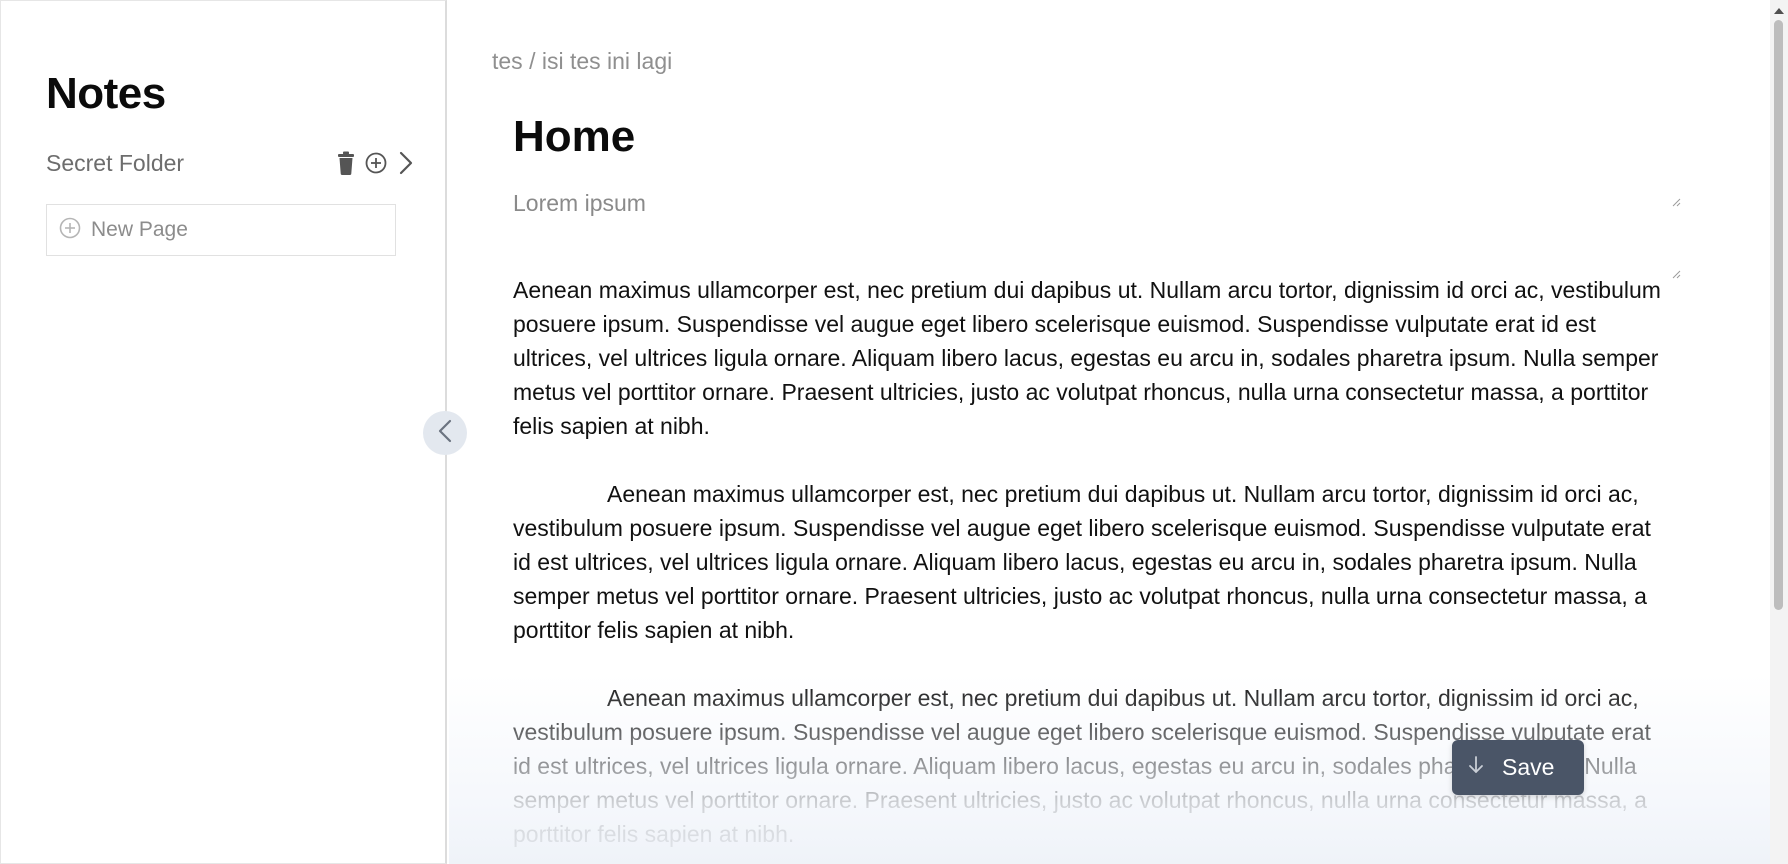  I want to click on arrow-down-icon, so click(1476, 767).